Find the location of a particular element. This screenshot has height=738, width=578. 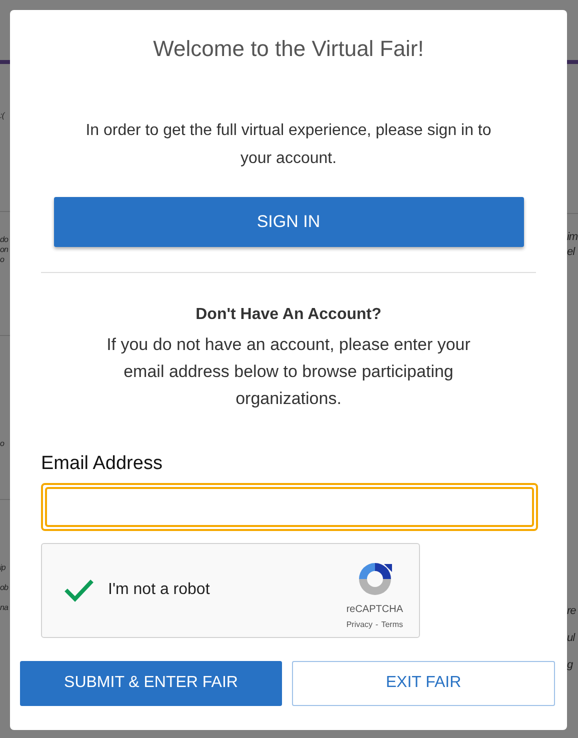

modal-title: Welcome to the Virtual Fair! is located at coordinates (288, 49).